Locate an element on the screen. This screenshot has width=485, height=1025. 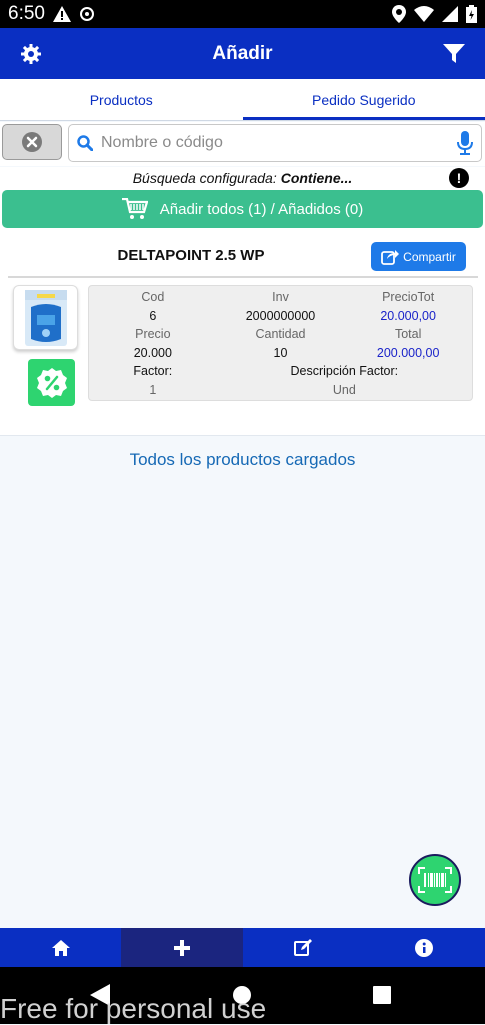
total-value: 200.000,00 is located at coordinates (408, 353).